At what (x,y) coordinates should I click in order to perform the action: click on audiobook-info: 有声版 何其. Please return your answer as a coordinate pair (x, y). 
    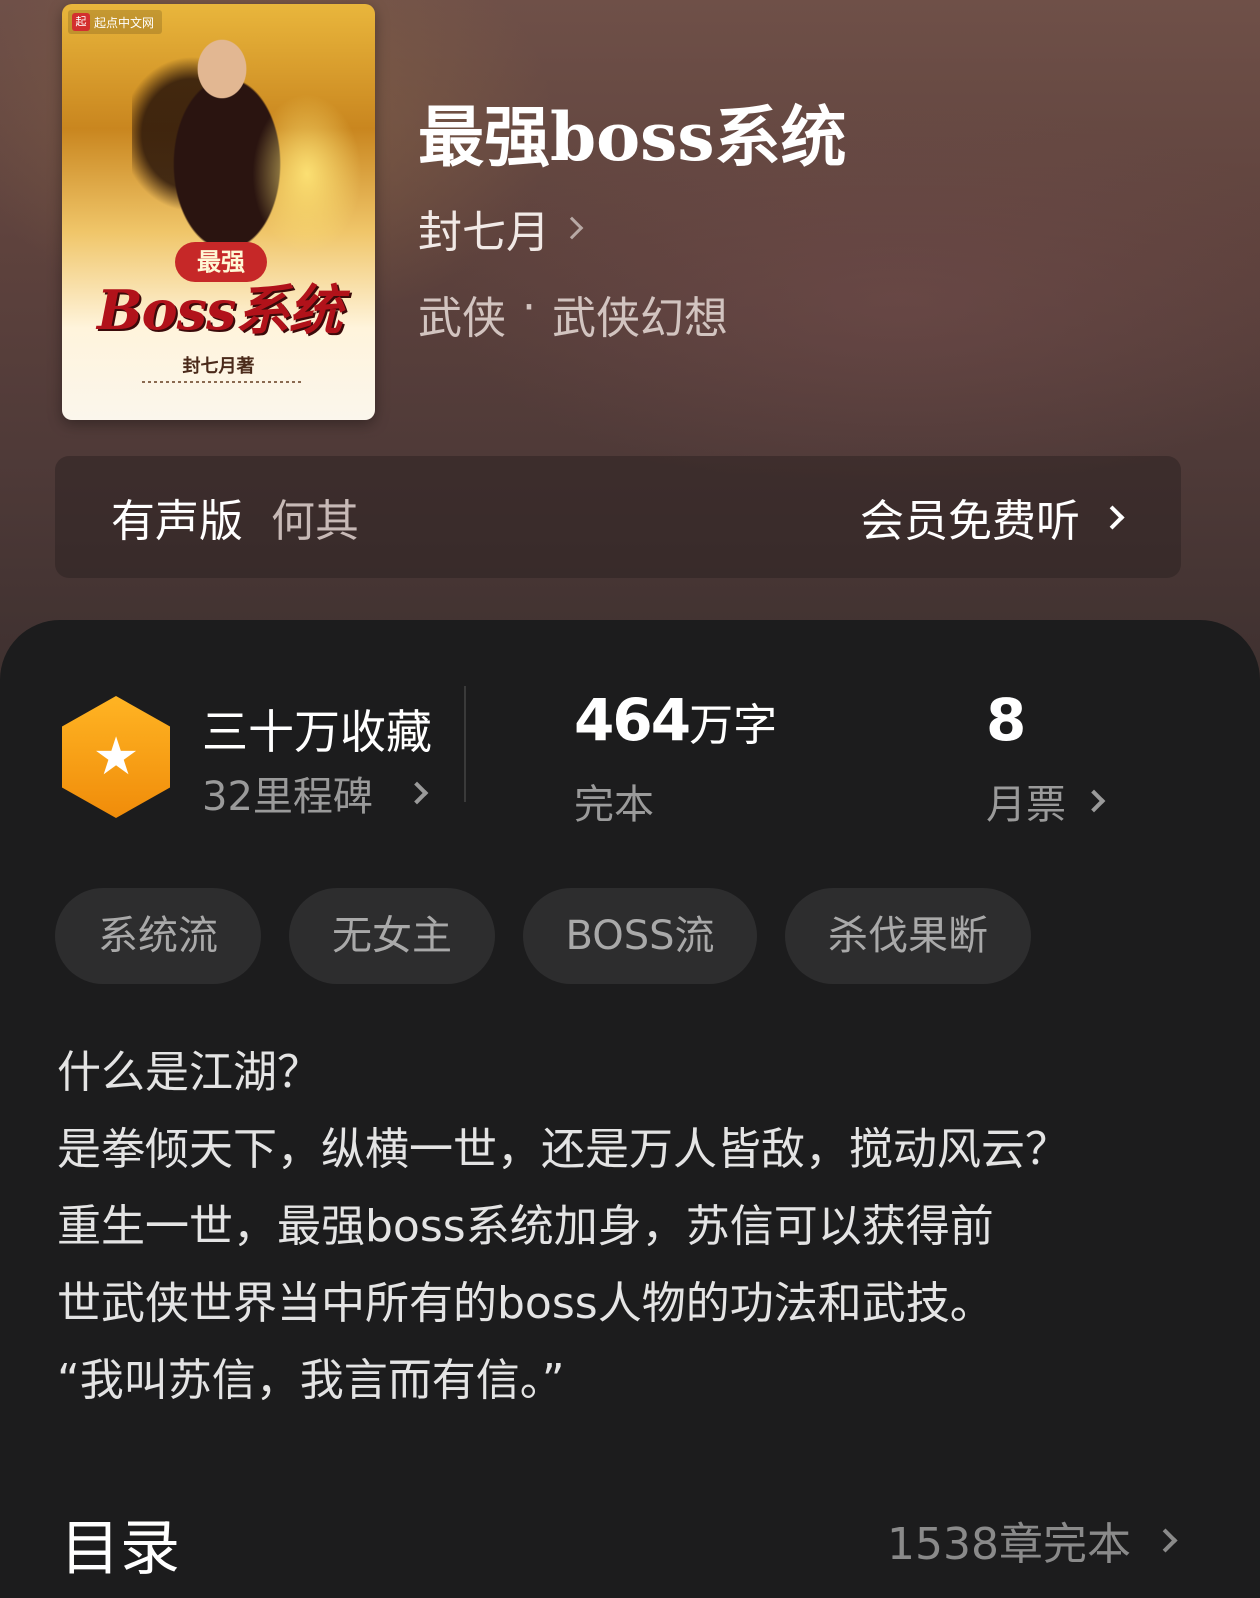
    Looking at the image, I should click on (235, 517).